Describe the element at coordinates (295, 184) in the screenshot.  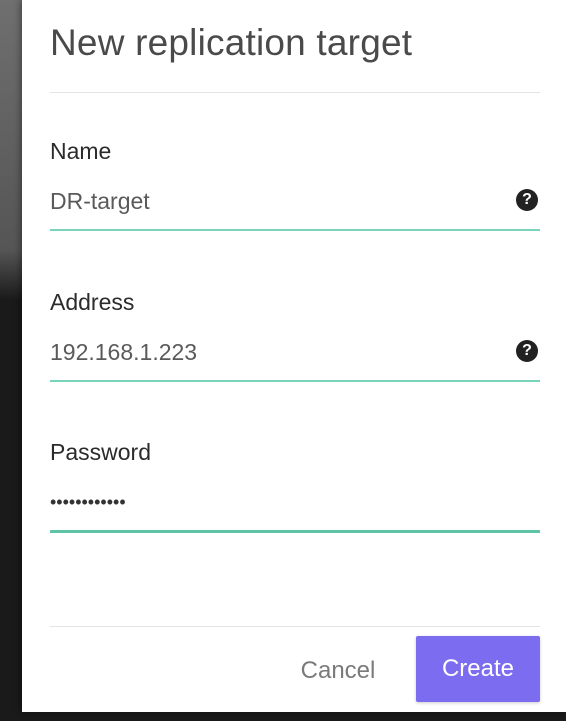
I see `name-field-group: Name ?` at that location.